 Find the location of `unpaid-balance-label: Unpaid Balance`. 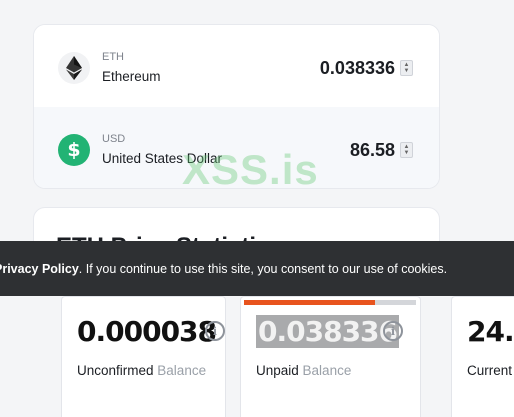

unpaid-balance-label: Unpaid Balance is located at coordinates (303, 370).